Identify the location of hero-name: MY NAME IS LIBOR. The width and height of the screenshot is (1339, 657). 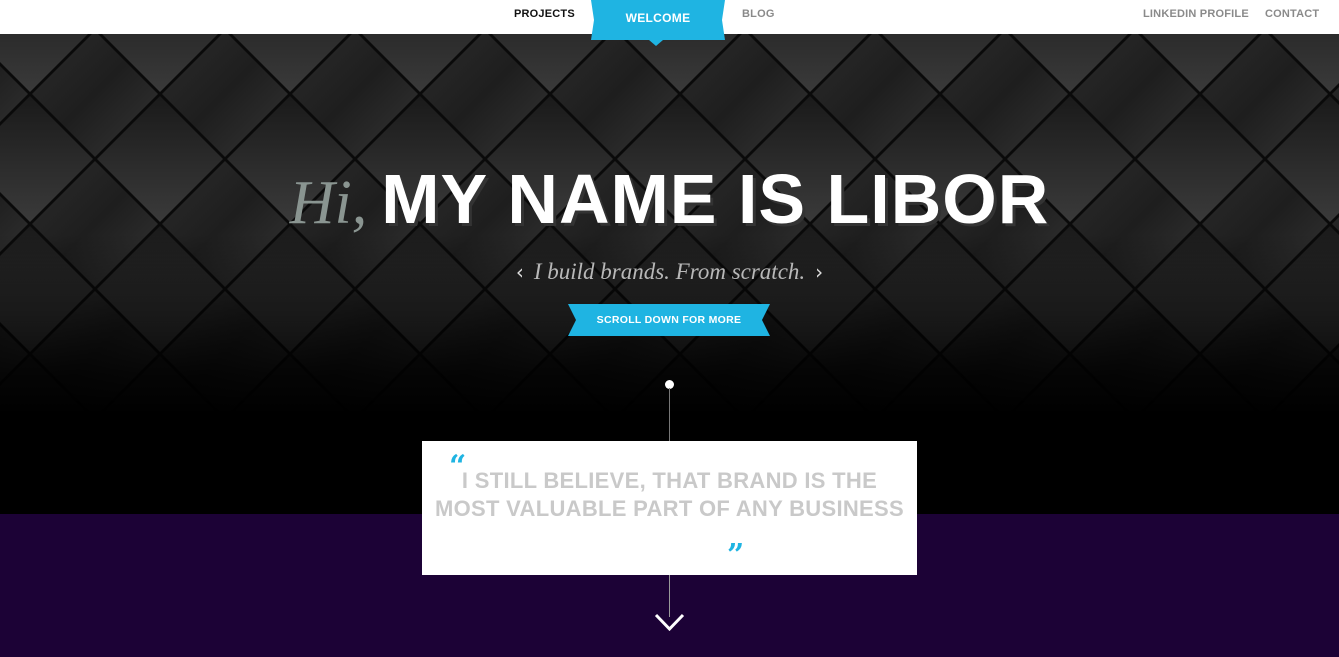
(715, 199).